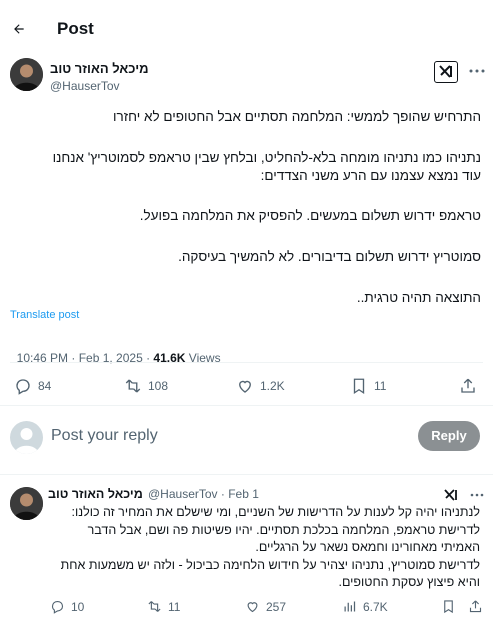 This screenshot has height=619, width=493. What do you see at coordinates (349, 606) in the screenshot?
I see `analytics-icon` at bounding box center [349, 606].